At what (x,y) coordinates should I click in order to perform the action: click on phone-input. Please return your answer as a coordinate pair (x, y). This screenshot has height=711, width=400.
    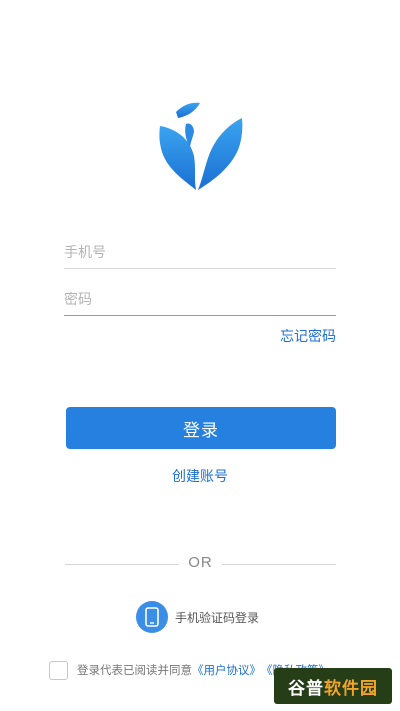
    Looking at the image, I should click on (200, 253).